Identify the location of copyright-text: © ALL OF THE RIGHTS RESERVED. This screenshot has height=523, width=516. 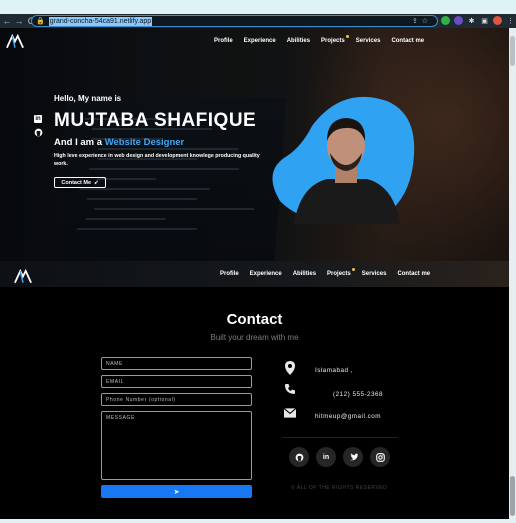
(339, 488).